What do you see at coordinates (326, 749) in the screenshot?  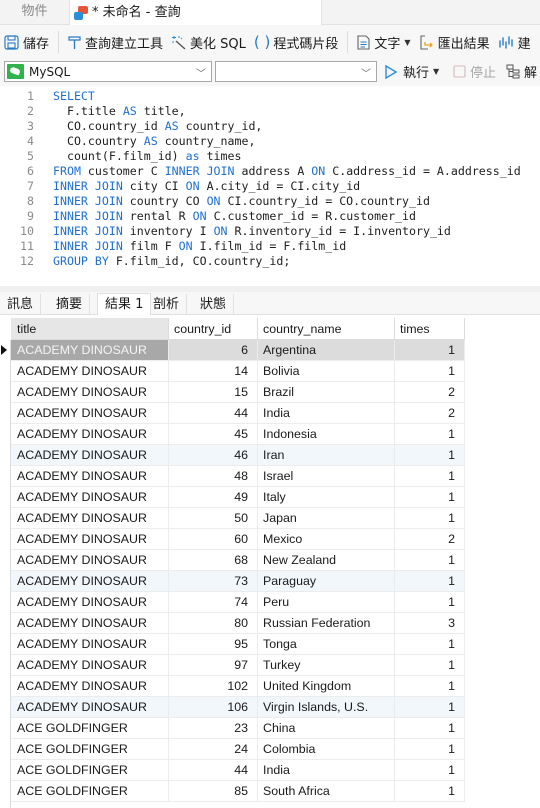 I see `cell-country-name: Colombia` at bounding box center [326, 749].